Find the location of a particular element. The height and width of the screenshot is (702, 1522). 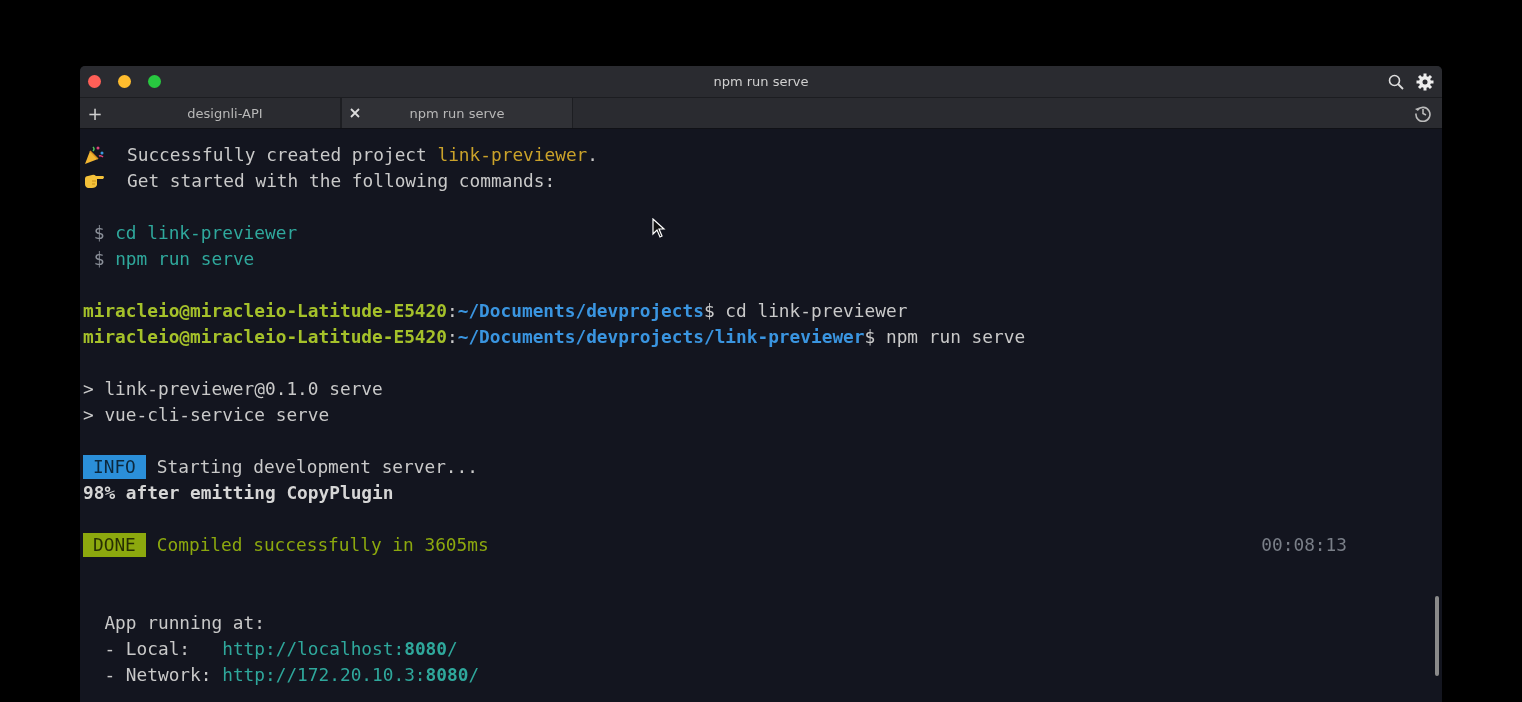

terminal-line: > vue-cli-service serve is located at coordinates (206, 415).